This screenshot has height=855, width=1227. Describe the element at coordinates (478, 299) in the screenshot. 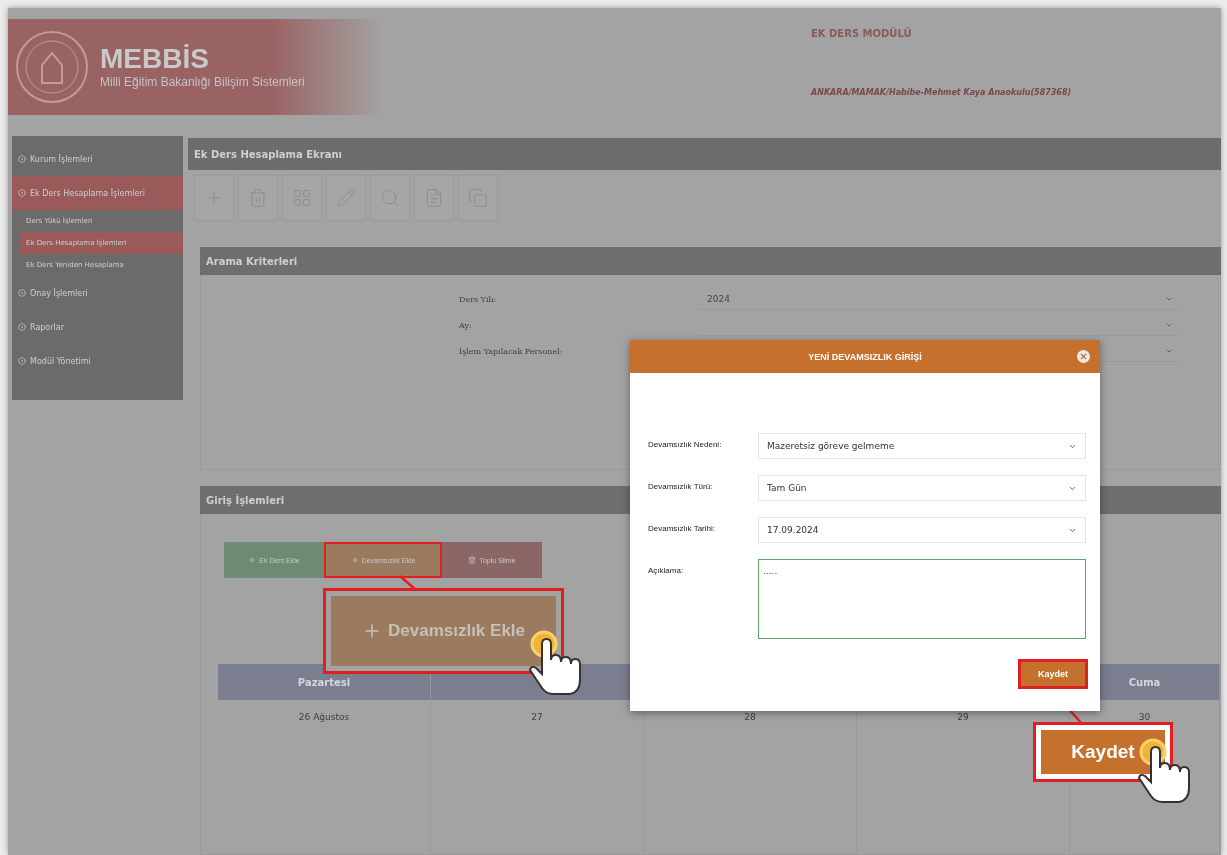

I see `field-label: Ders Yılı:` at that location.